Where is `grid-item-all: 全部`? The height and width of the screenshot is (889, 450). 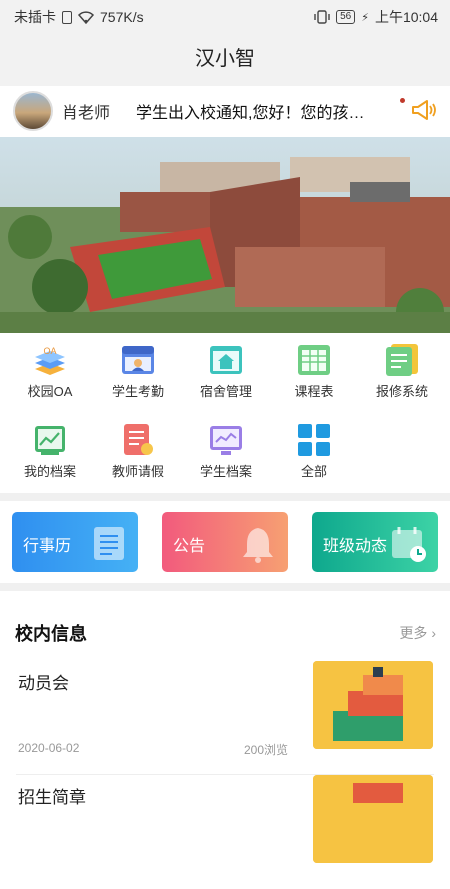 grid-item-all: 全部 is located at coordinates (314, 453).